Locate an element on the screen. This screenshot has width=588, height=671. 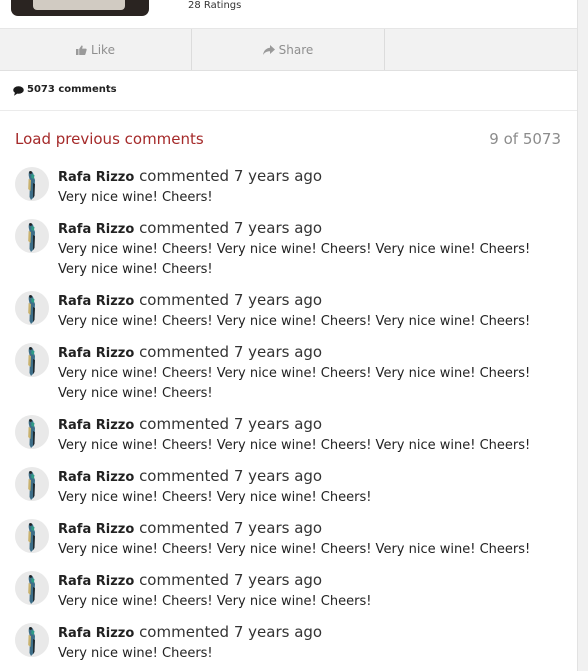
action-bar: Like Share is located at coordinates (289, 50).